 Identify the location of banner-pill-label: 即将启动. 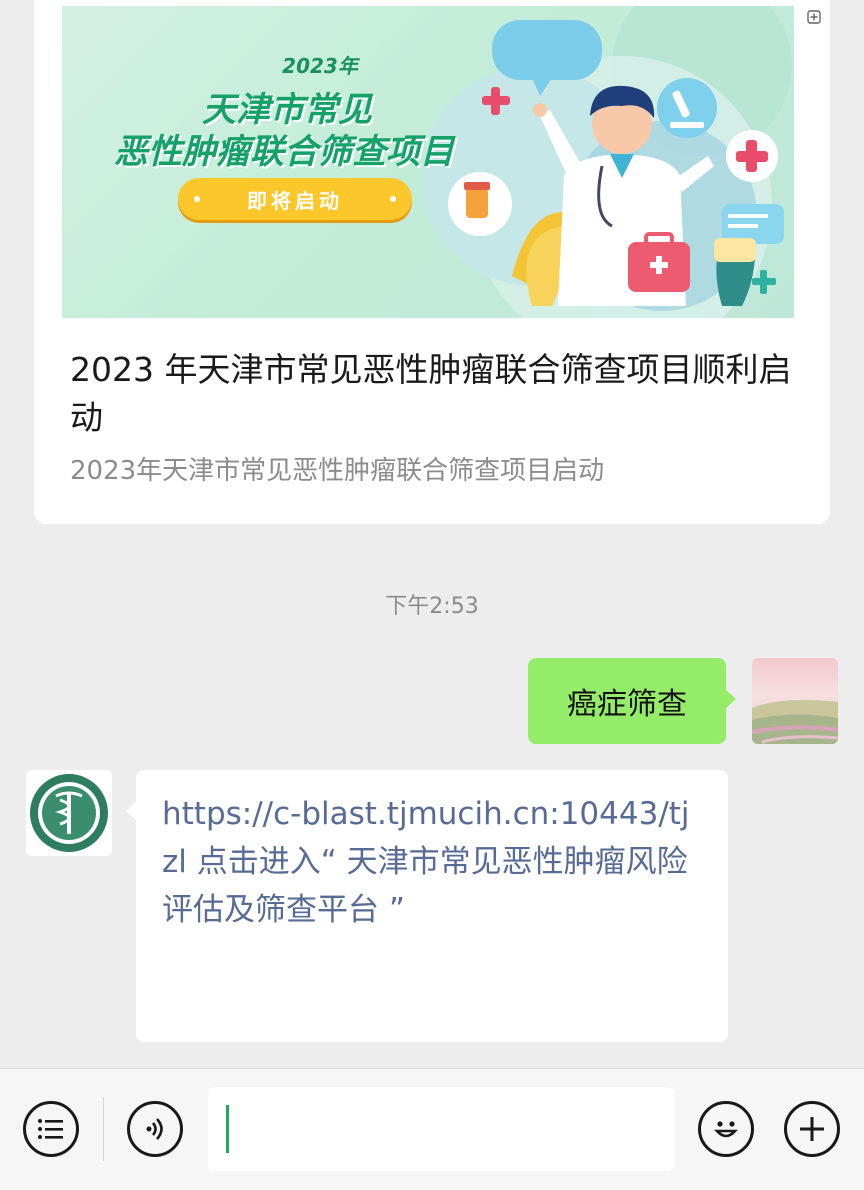
(295, 200).